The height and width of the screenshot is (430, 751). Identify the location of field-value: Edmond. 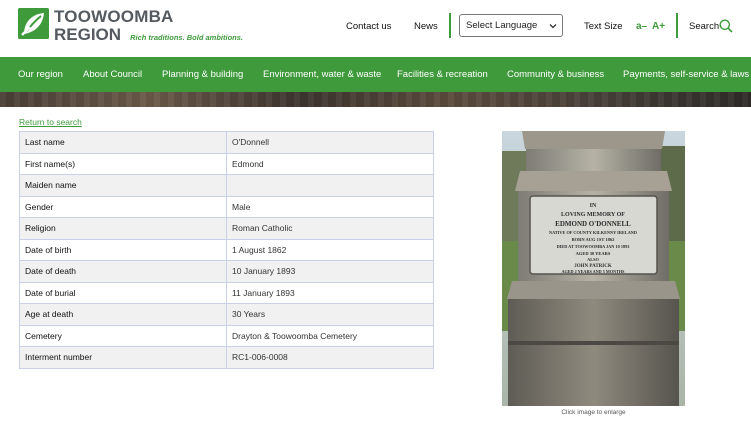
(330, 163).